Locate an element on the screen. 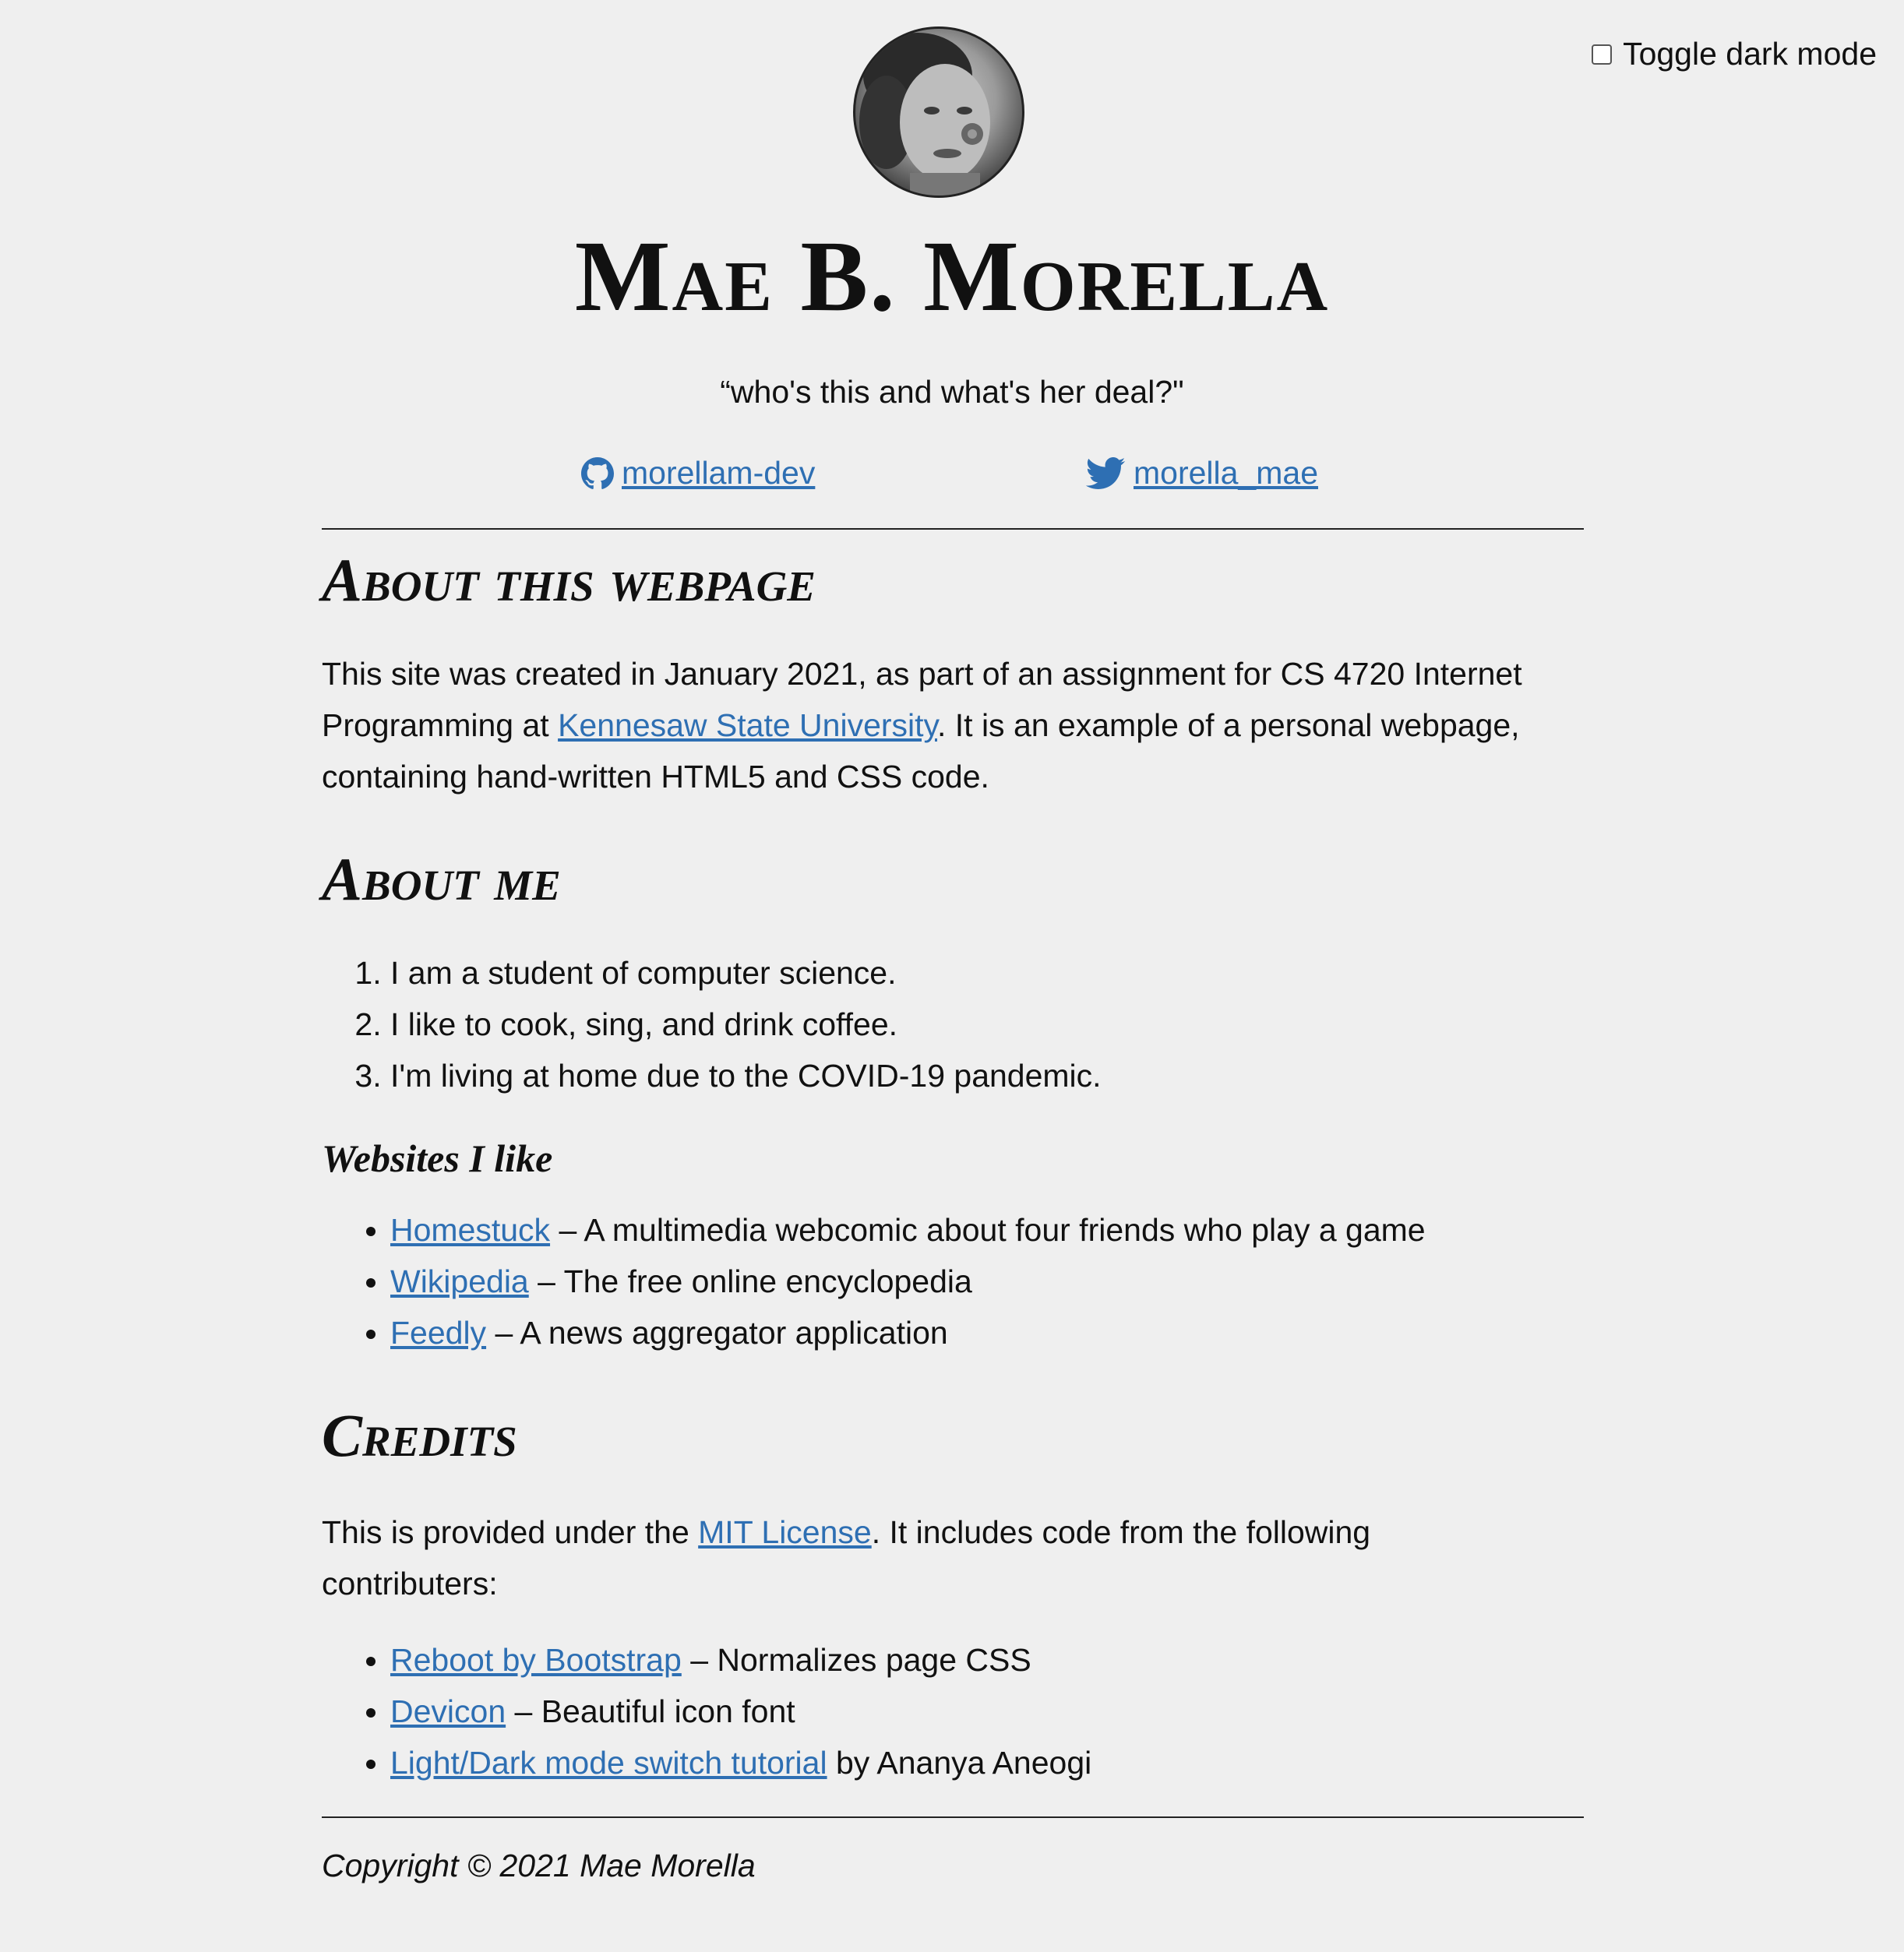  avatar is located at coordinates (938, 112).